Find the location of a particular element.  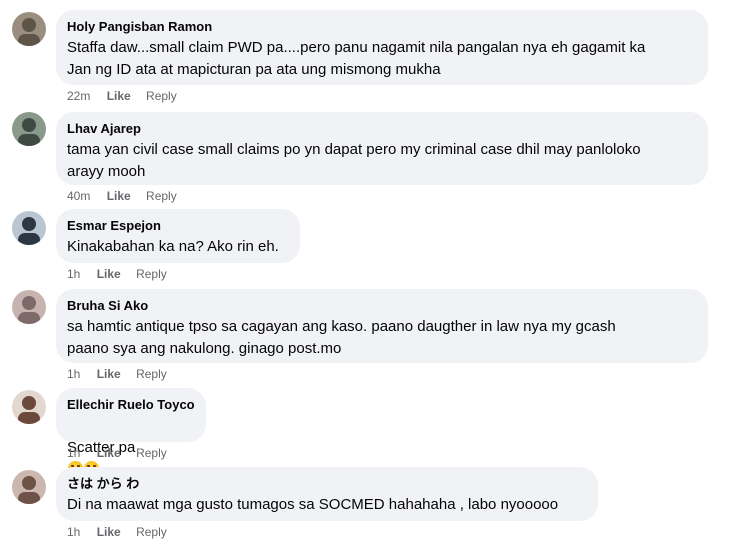

comment-text: Kinakabahan ka na? Ako rin eh. is located at coordinates (173, 246).